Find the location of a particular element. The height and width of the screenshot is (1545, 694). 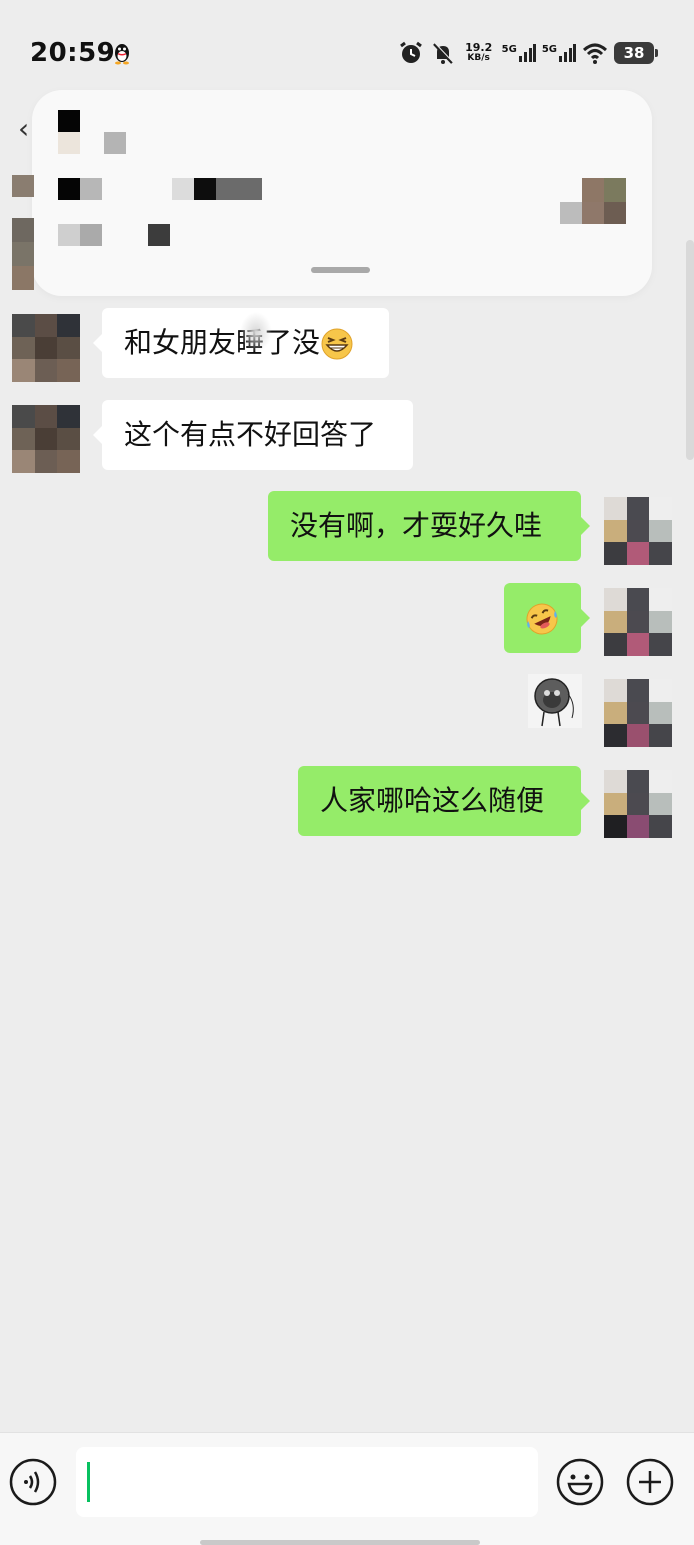

wifi-icon is located at coordinates (595, 53).